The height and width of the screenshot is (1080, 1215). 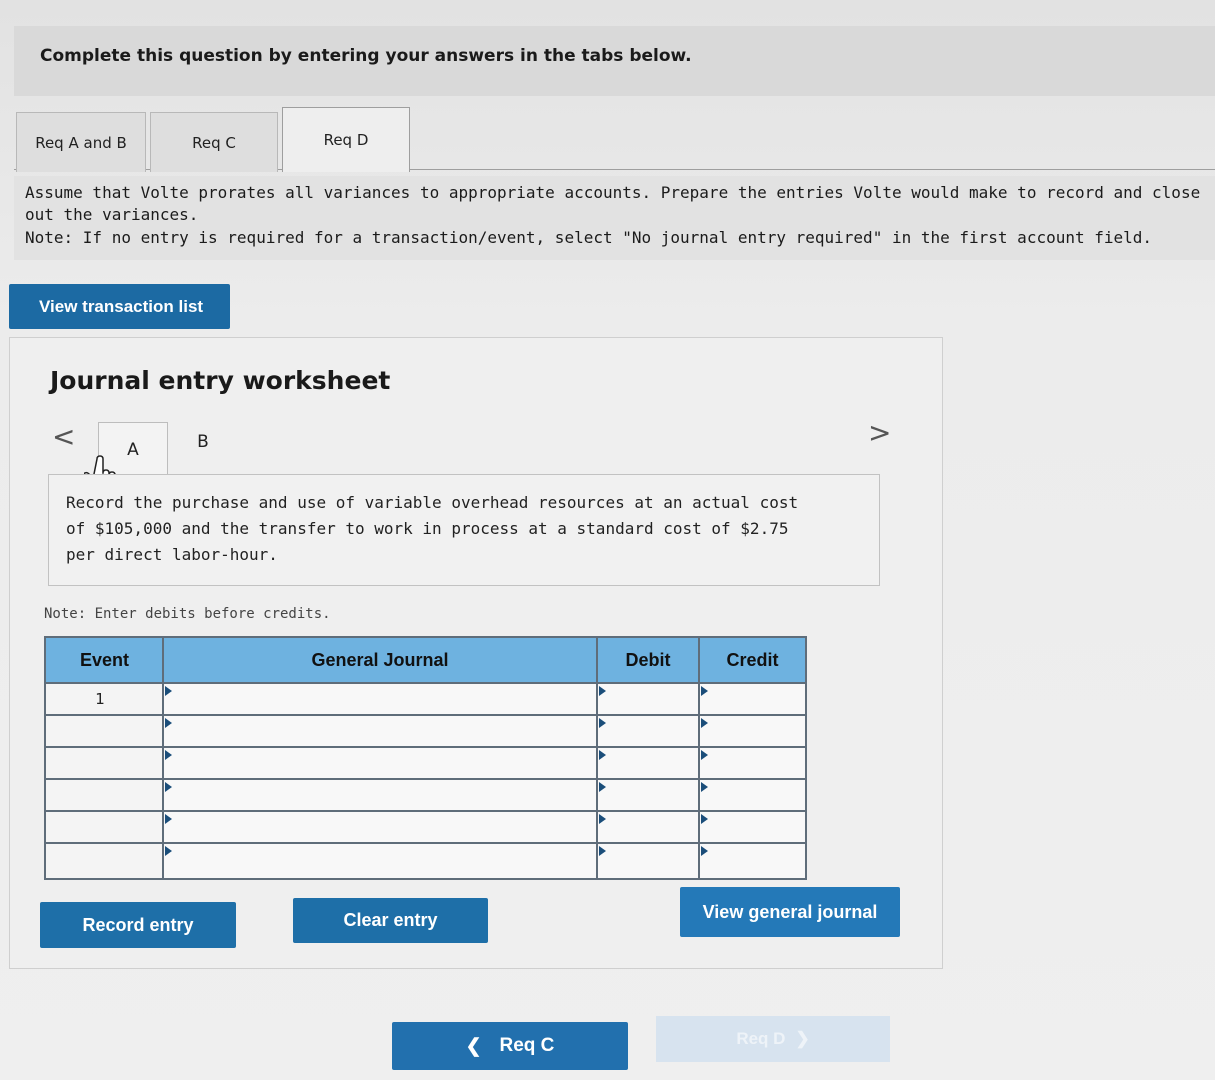 I want to click on tab-req-a-and-b: Req A and B, so click(x=81, y=142).